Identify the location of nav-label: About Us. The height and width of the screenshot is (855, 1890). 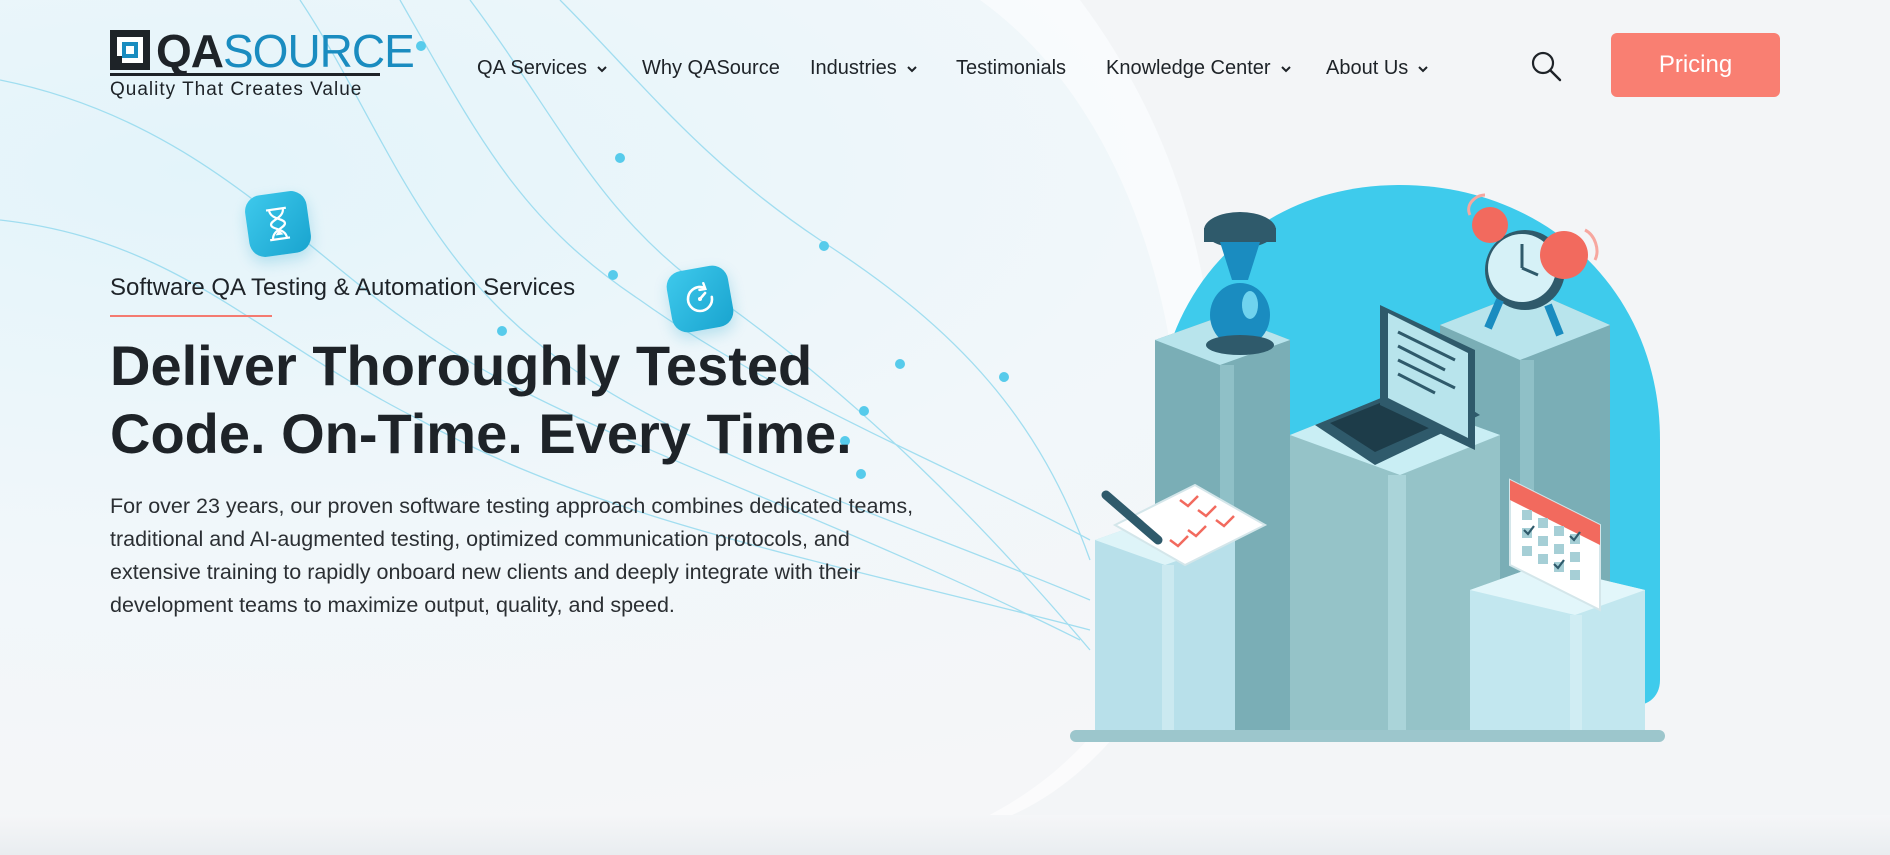
(1367, 68).